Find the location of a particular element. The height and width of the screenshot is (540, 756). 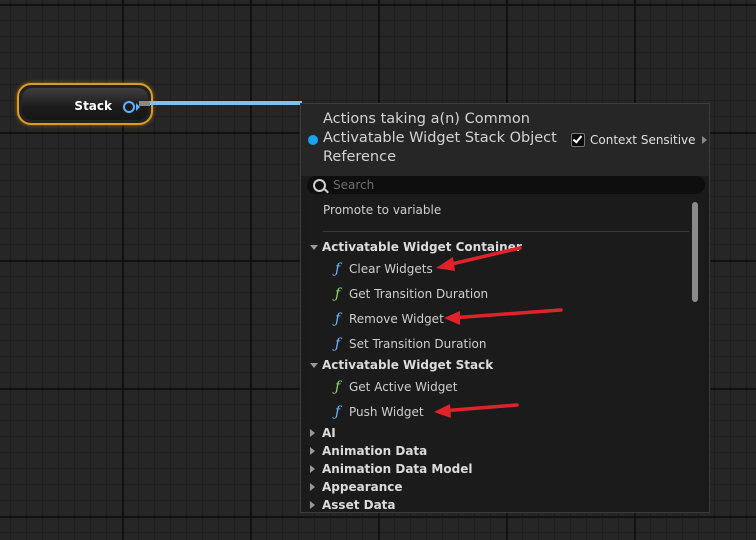

item-label: Get Active Widget is located at coordinates (403, 387).